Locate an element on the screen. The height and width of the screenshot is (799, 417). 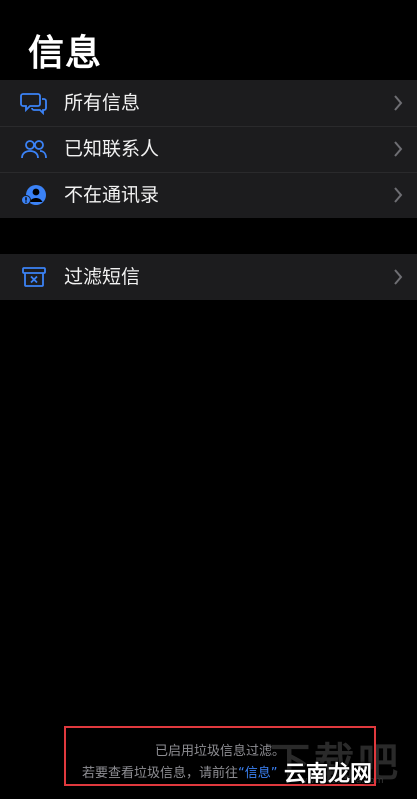
notice-line-2: 若要查看垃圾信息，请前往“信息” is located at coordinates (180, 771).